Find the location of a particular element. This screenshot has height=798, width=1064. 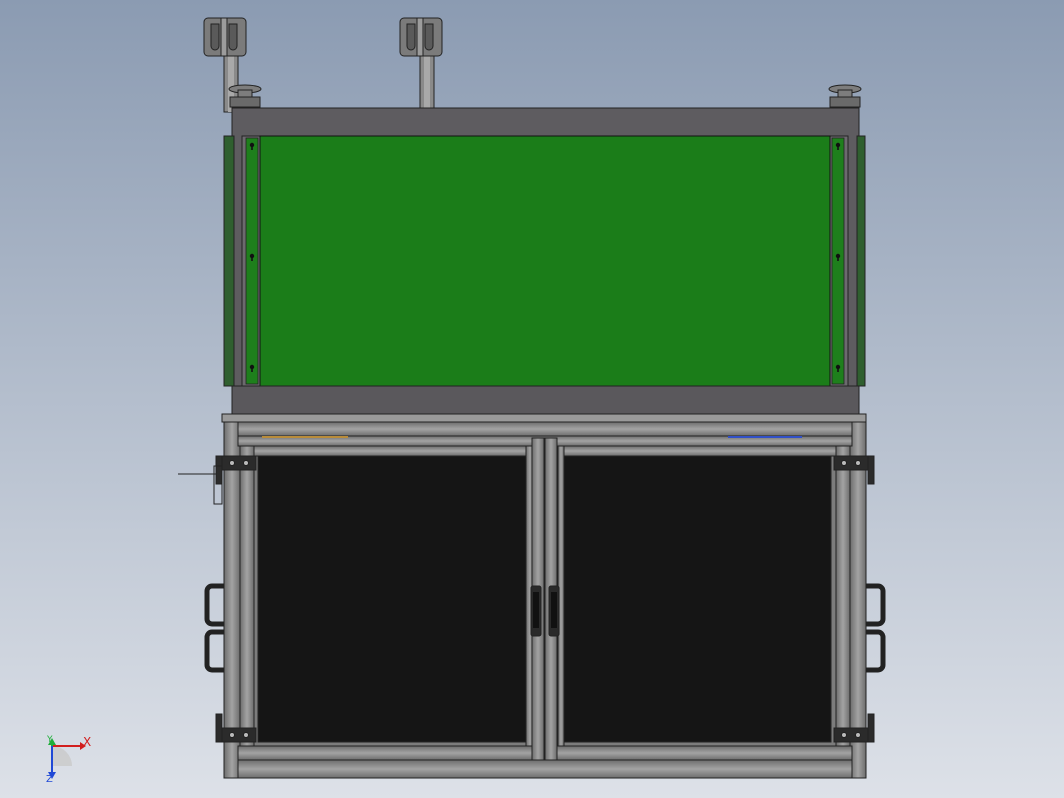

axis-y-label: Y is located at coordinates (49, 740).